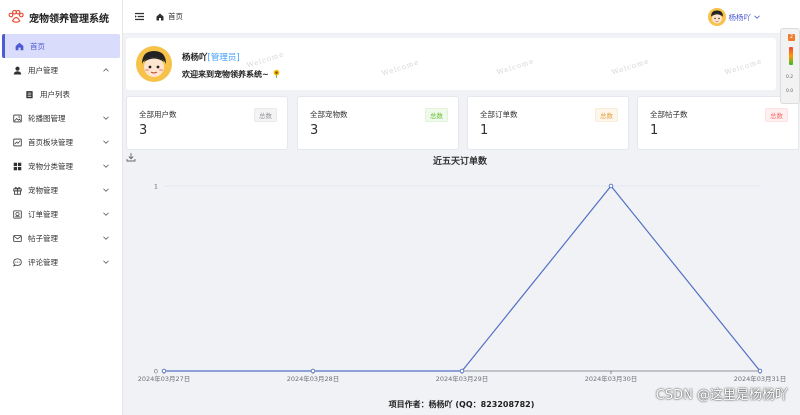 This screenshot has height=415, width=800. I want to click on sidebar-item: 宠物分类管理, so click(61, 166).